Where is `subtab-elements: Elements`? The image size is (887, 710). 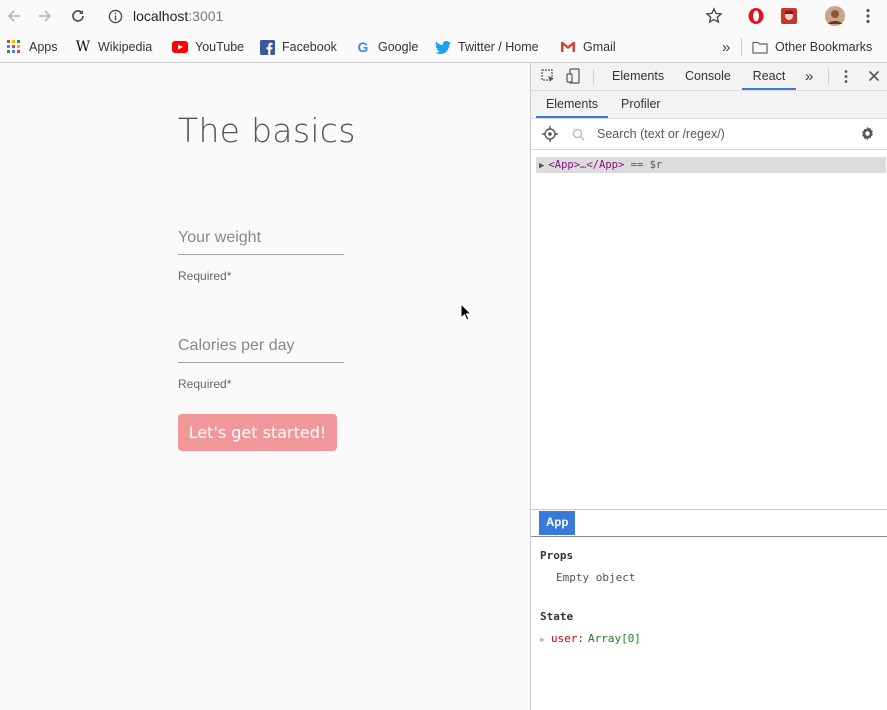
subtab-elements: Elements is located at coordinates (572, 104).